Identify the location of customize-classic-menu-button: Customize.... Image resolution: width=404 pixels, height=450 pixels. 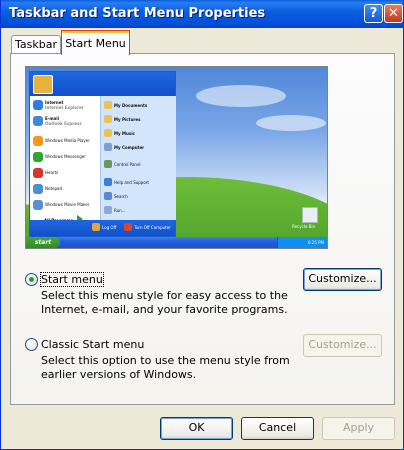
(342, 345).